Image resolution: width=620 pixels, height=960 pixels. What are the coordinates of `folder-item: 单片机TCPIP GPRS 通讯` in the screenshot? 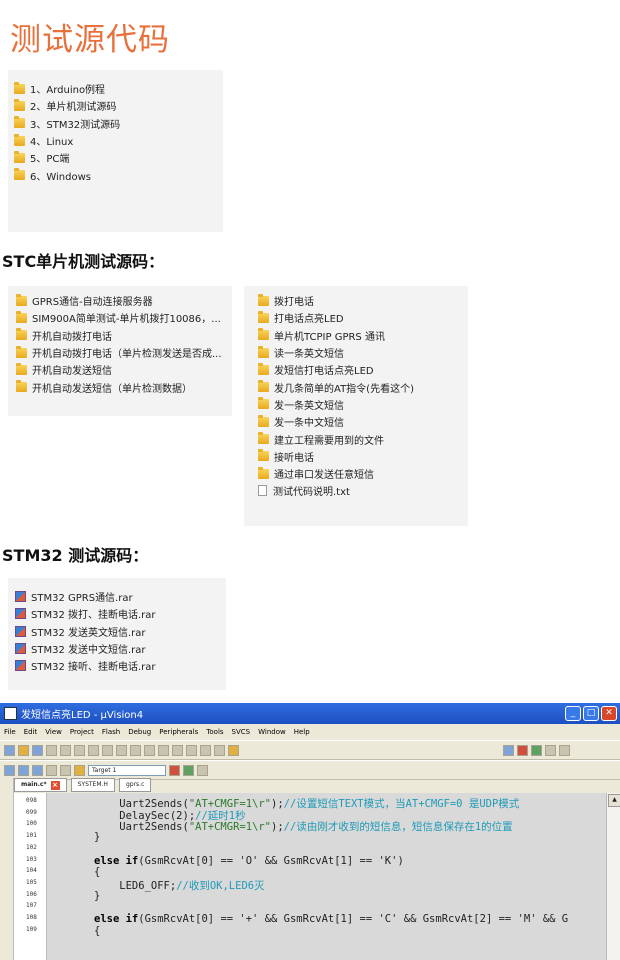 It's located at (363, 335).